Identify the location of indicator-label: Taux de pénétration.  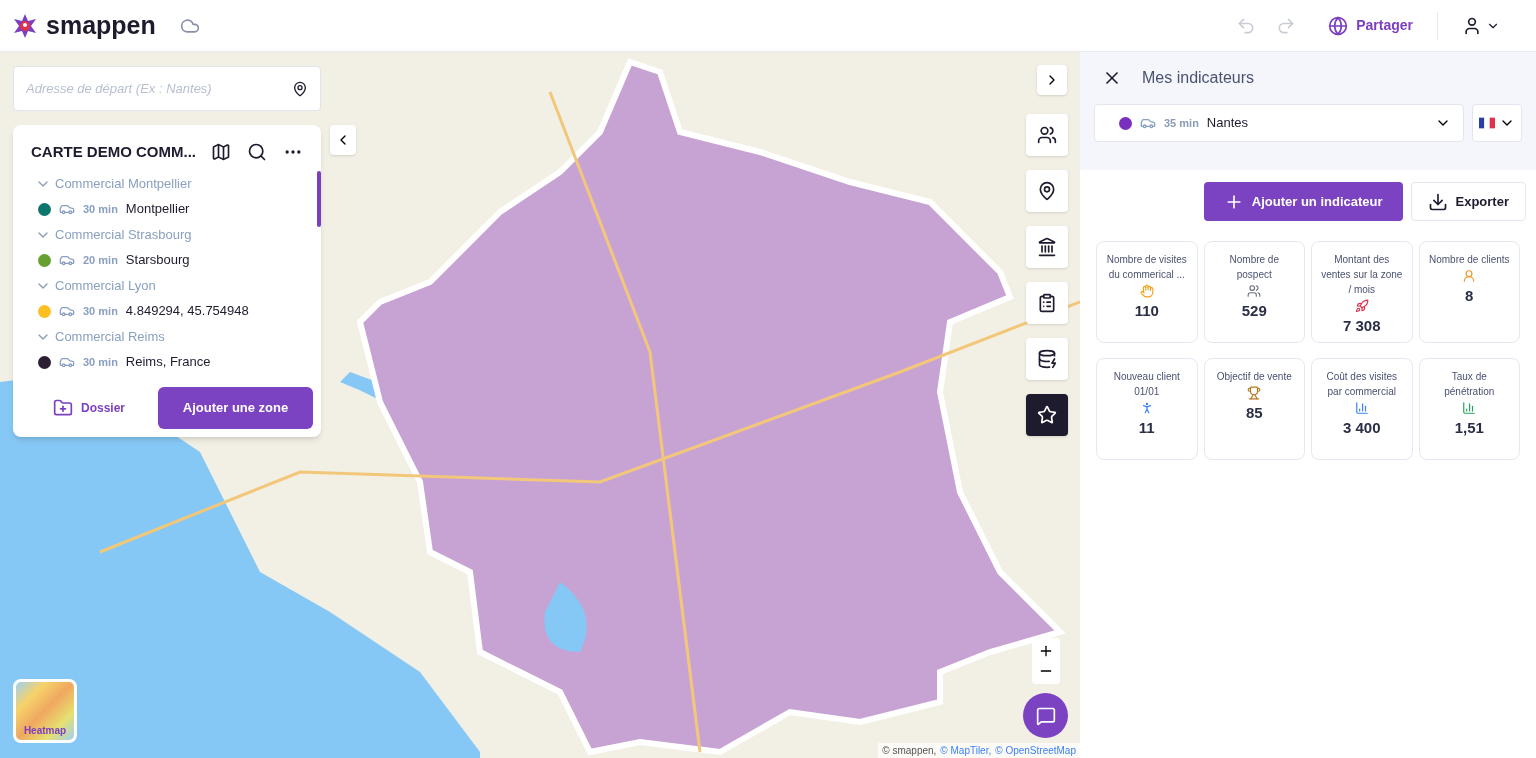
(1469, 384).